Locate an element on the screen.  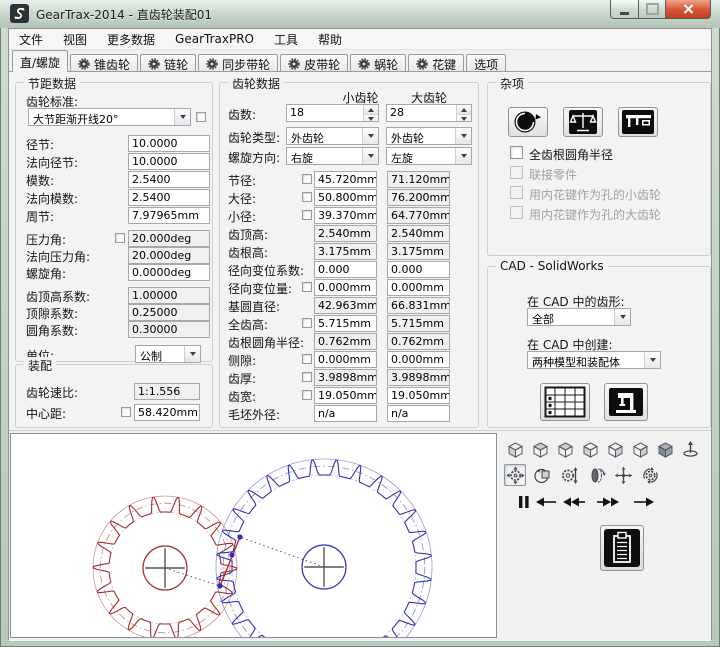
tab-3: 同步带轮 is located at coordinates (238, 63).